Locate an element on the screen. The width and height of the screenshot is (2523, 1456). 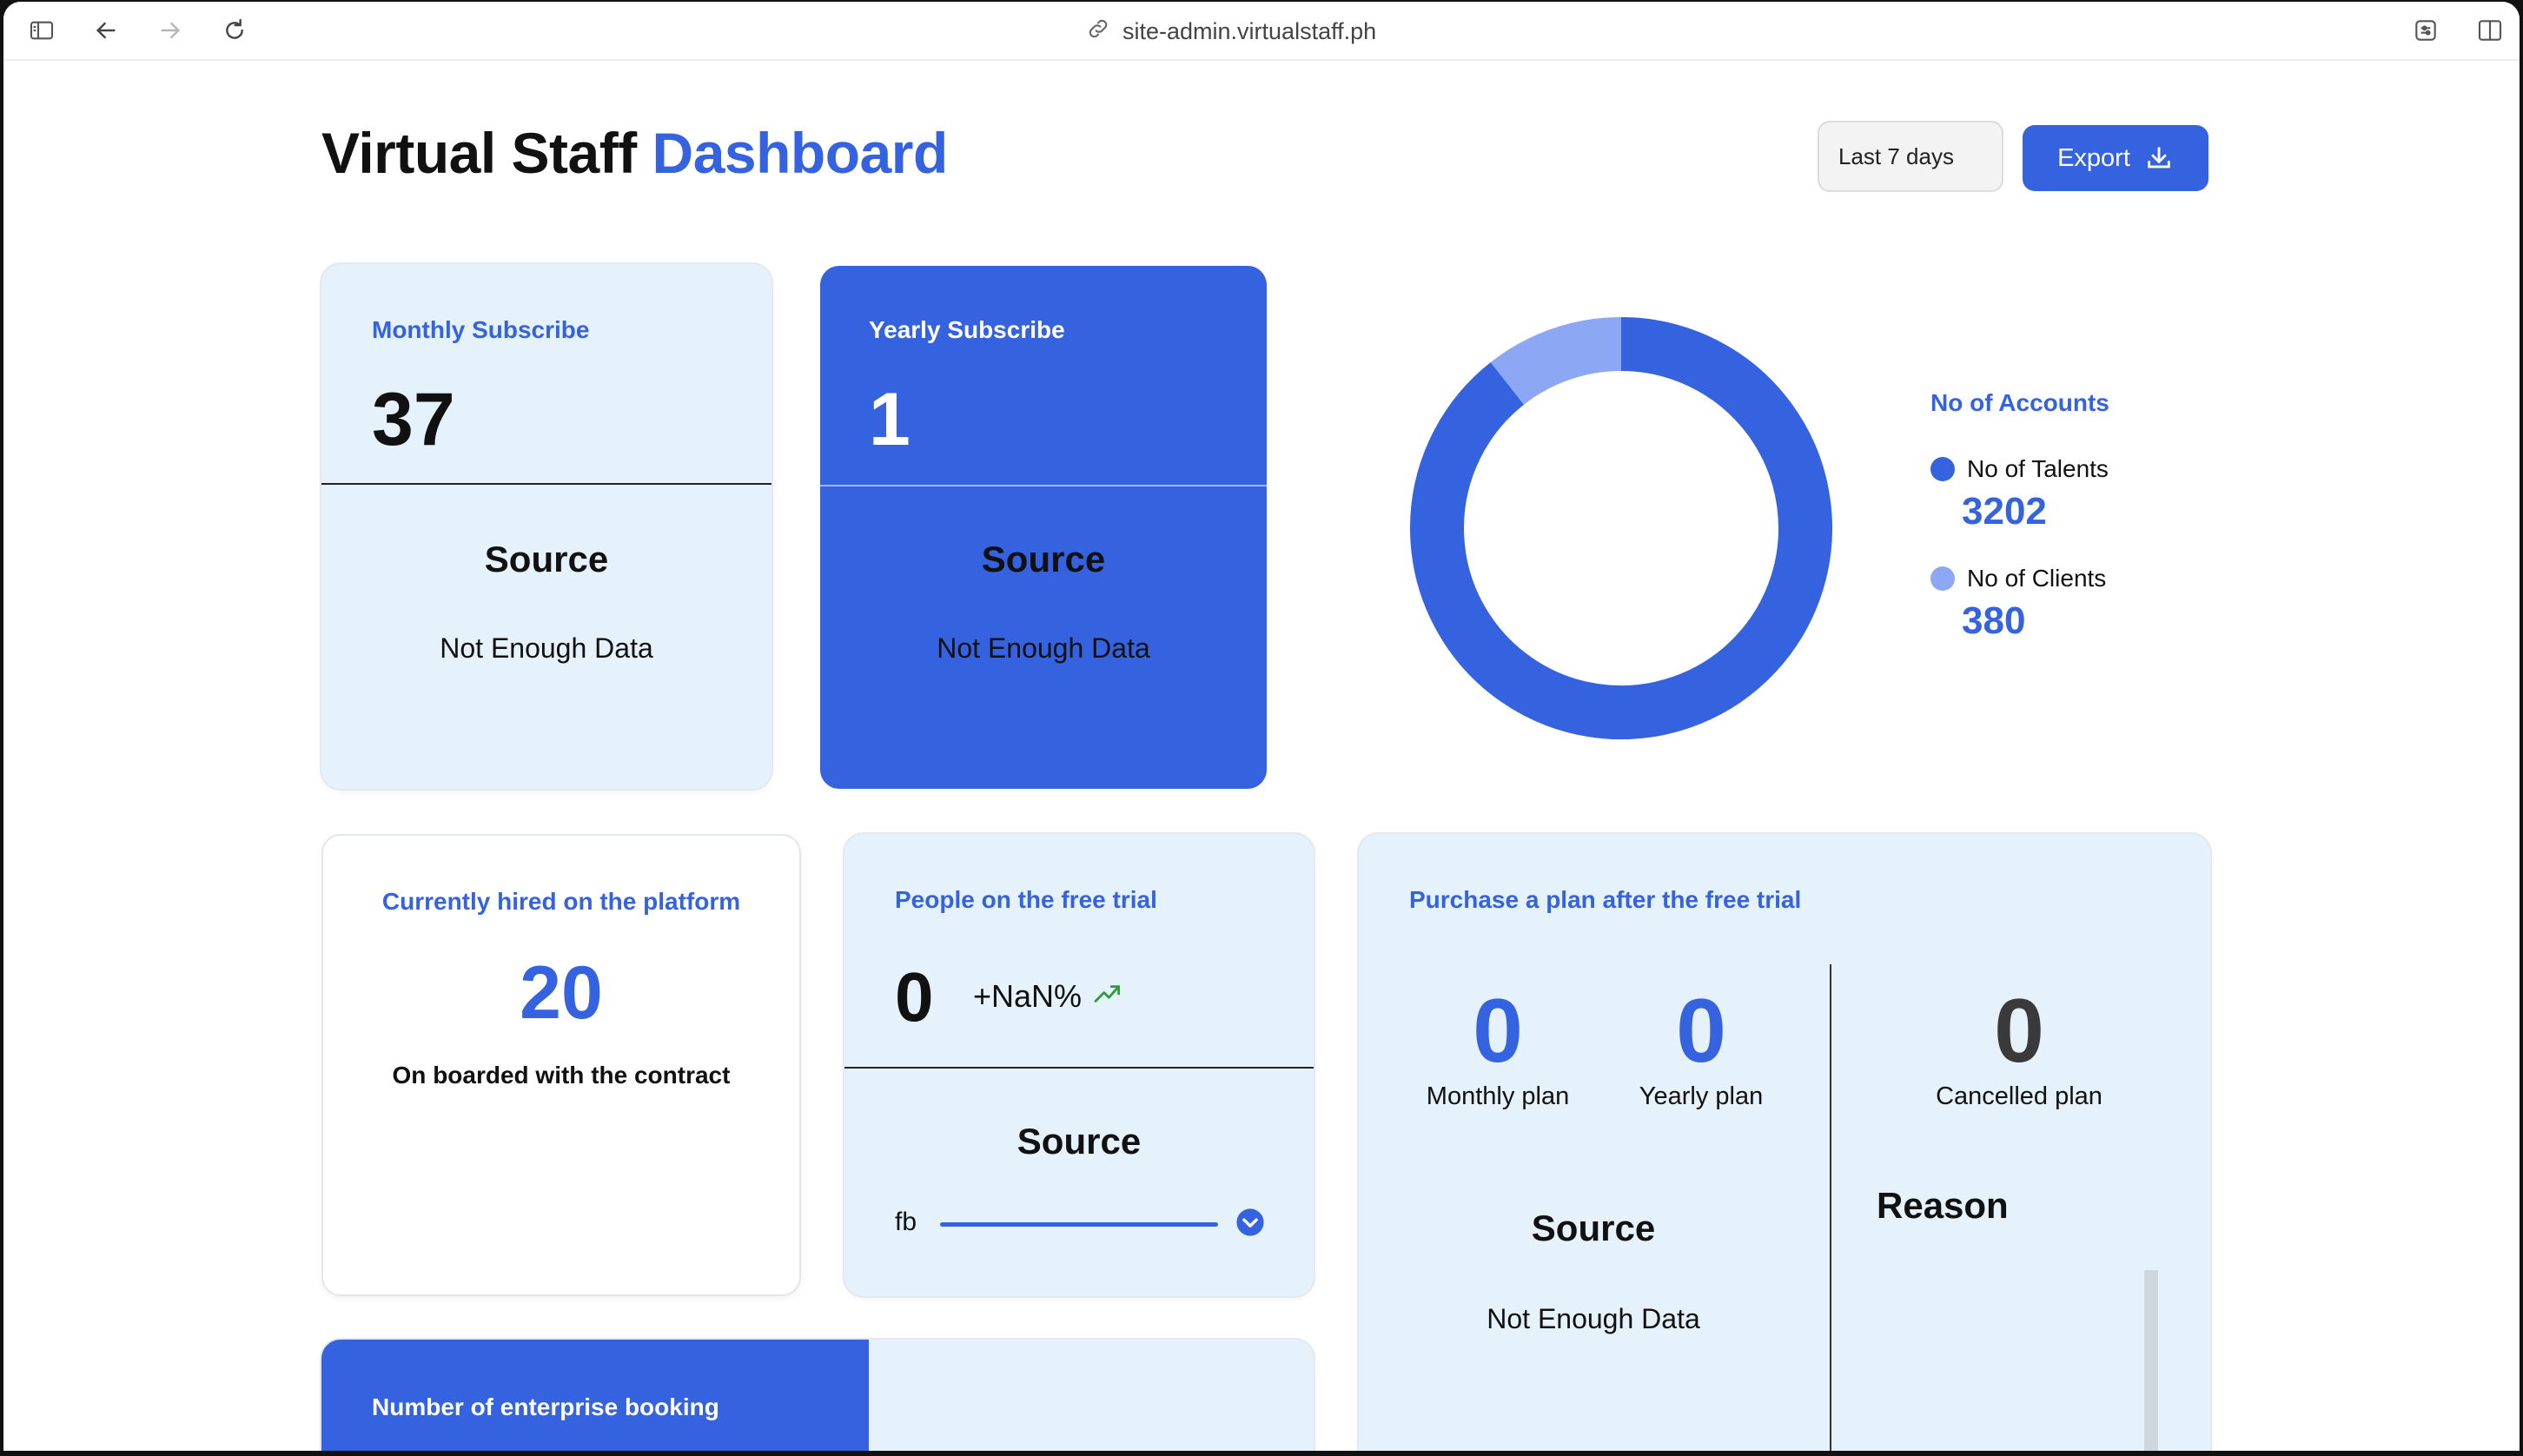
accounts-legend-title: No of Accounts is located at coordinates (2019, 402).